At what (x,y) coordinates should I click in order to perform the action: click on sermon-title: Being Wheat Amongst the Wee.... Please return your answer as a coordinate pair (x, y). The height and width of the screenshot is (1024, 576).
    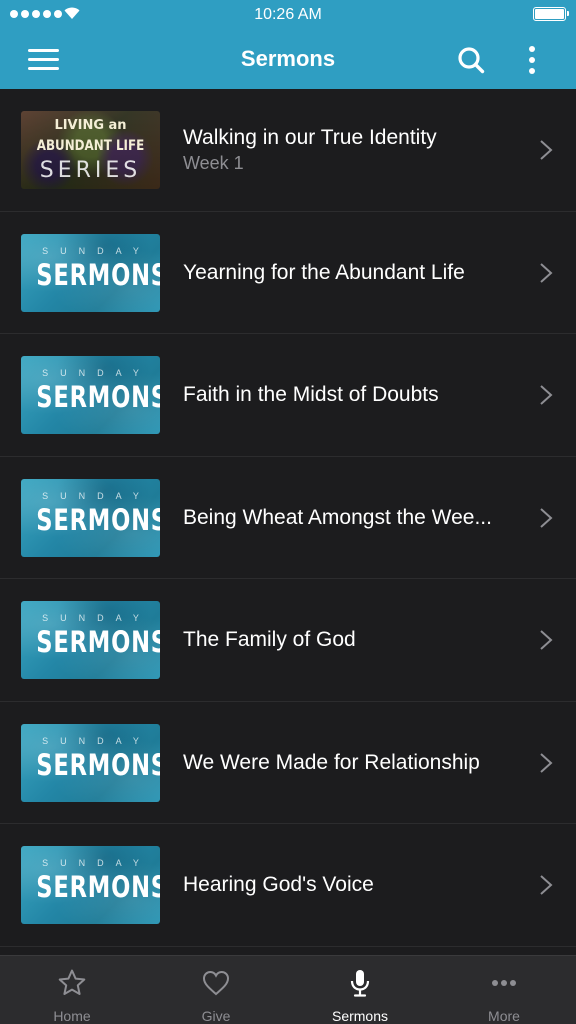
    Looking at the image, I should click on (337, 517).